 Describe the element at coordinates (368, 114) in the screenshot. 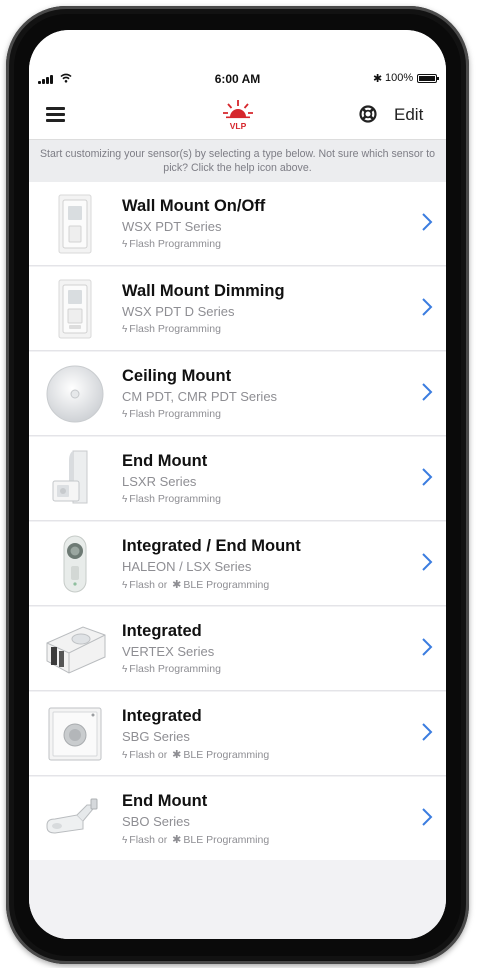

I see `help-lifebuoy-icon` at that location.